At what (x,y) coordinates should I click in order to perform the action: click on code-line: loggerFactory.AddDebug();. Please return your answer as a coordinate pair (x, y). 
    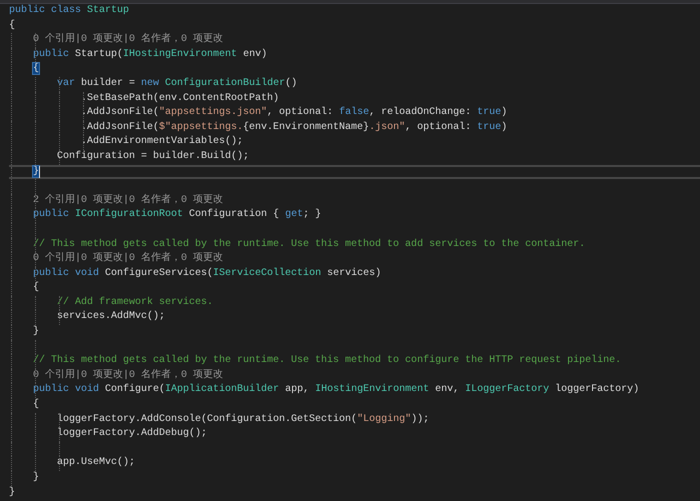
    Looking at the image, I should click on (132, 434).